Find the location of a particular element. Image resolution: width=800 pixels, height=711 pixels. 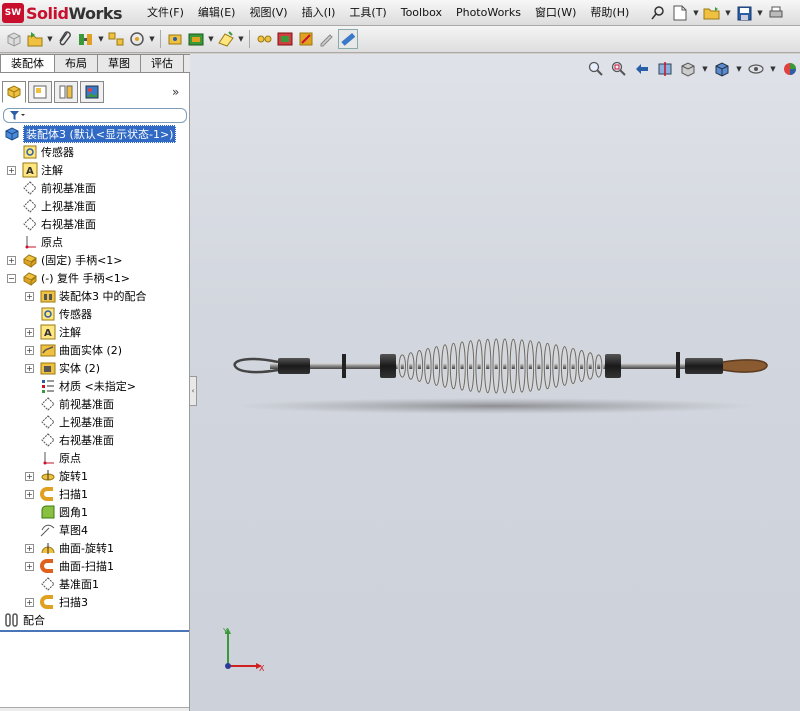

tree-item: 草图4 is located at coordinates (64, 530).